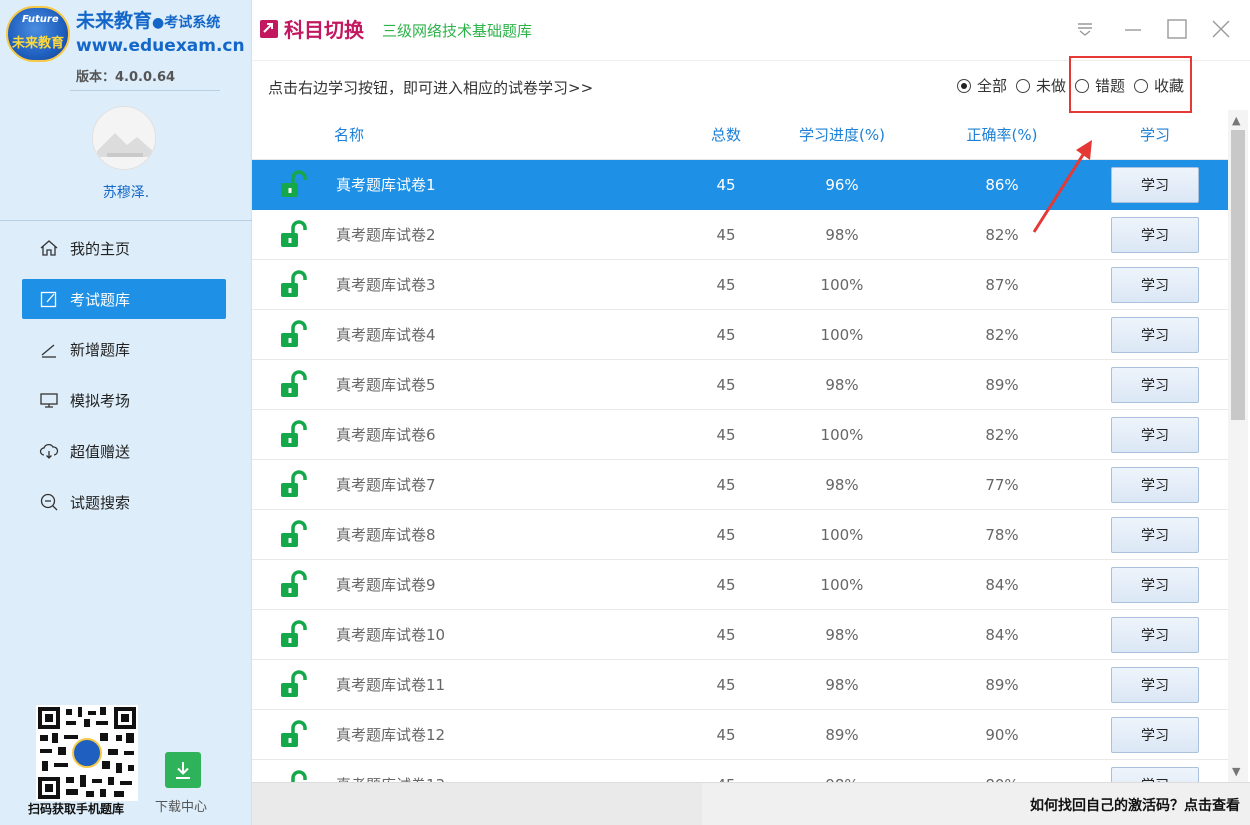  Describe the element at coordinates (740, 585) in the screenshot. I see `table-row: 真考题库试卷9 45 100% 84% 学习` at that location.